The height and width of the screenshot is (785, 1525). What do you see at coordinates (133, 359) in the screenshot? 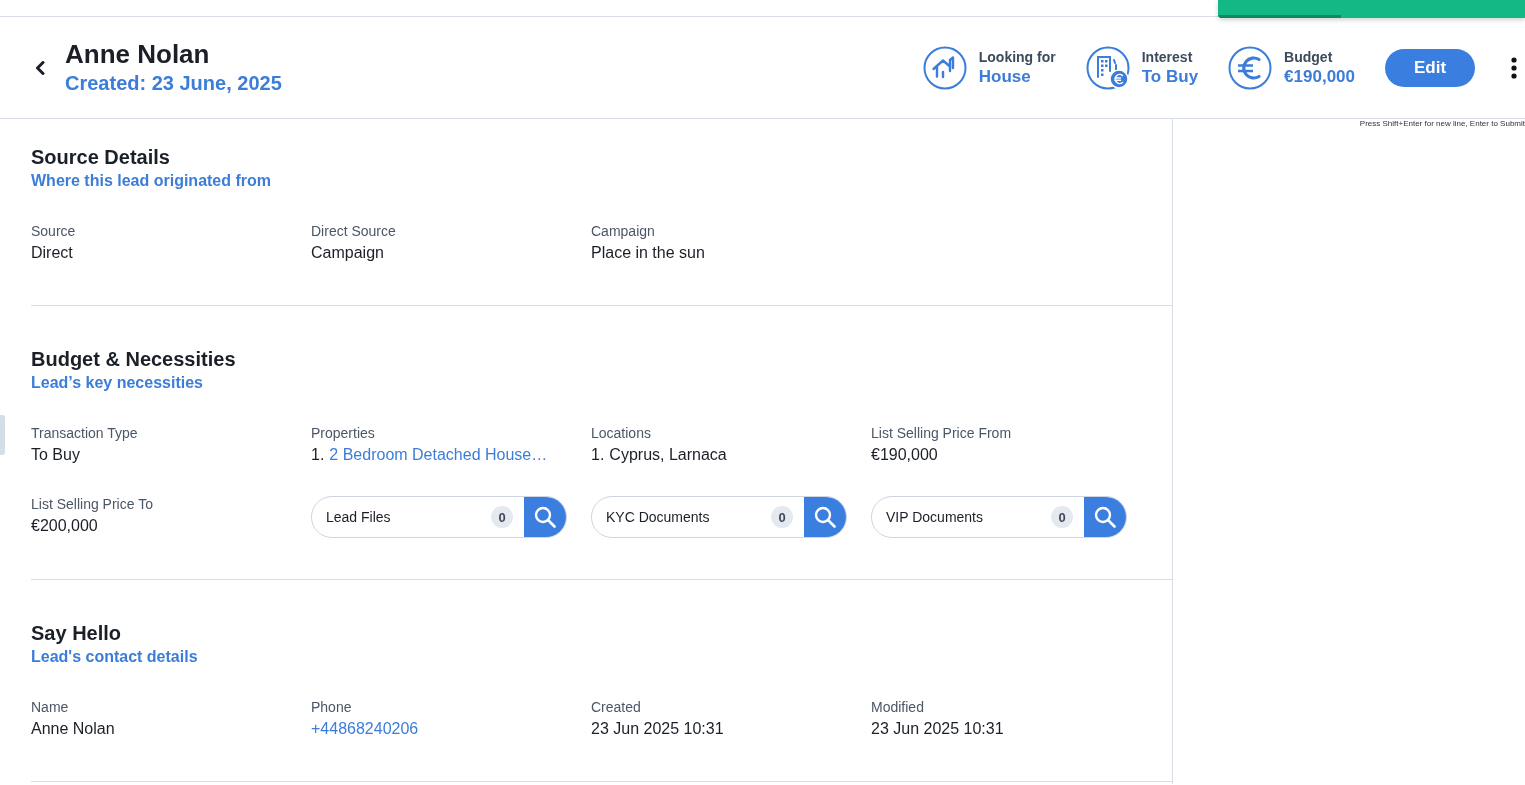
I see `section-title: Budget & Necessities` at bounding box center [133, 359].